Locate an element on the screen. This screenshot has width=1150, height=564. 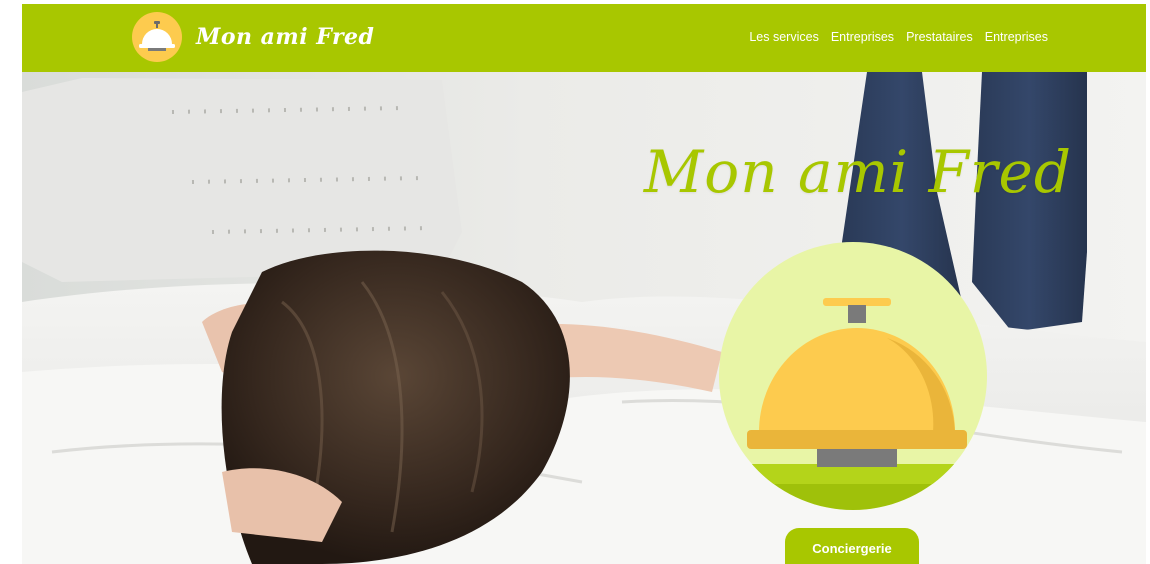
hero-title: Mon ami Fred is located at coordinates (857, 172).